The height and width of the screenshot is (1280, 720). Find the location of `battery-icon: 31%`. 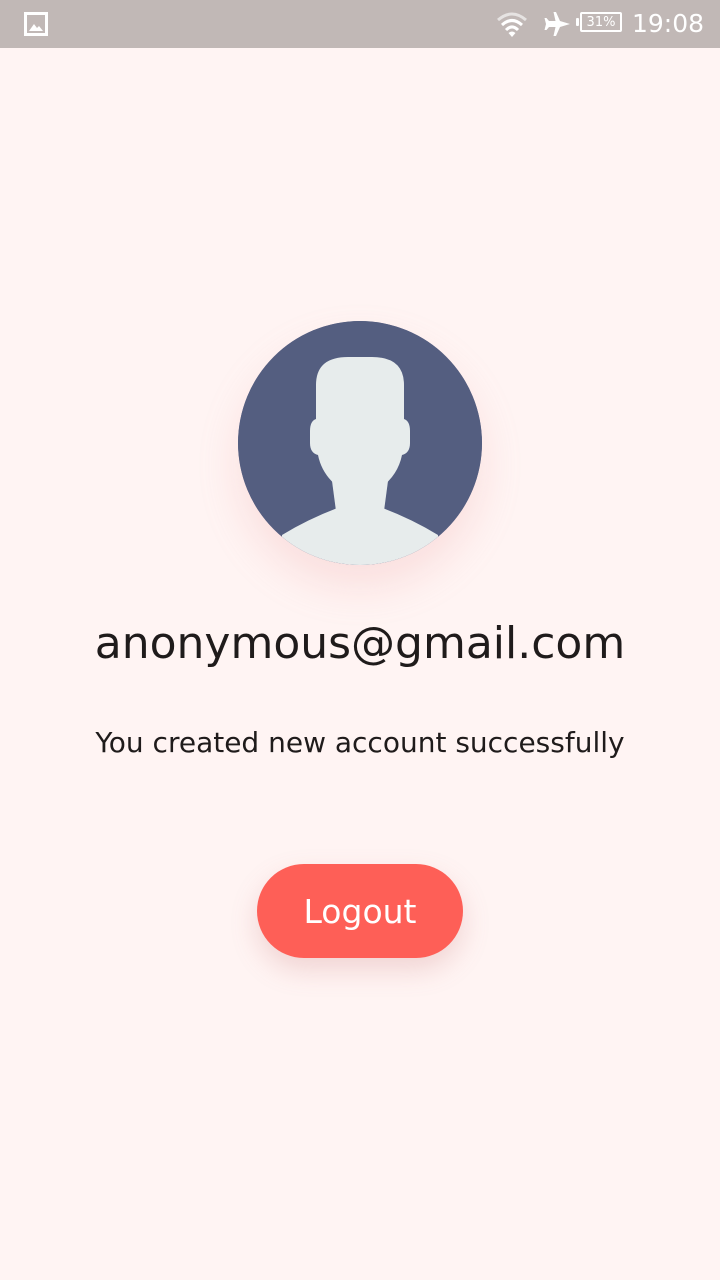

battery-icon: 31% is located at coordinates (600, 24).